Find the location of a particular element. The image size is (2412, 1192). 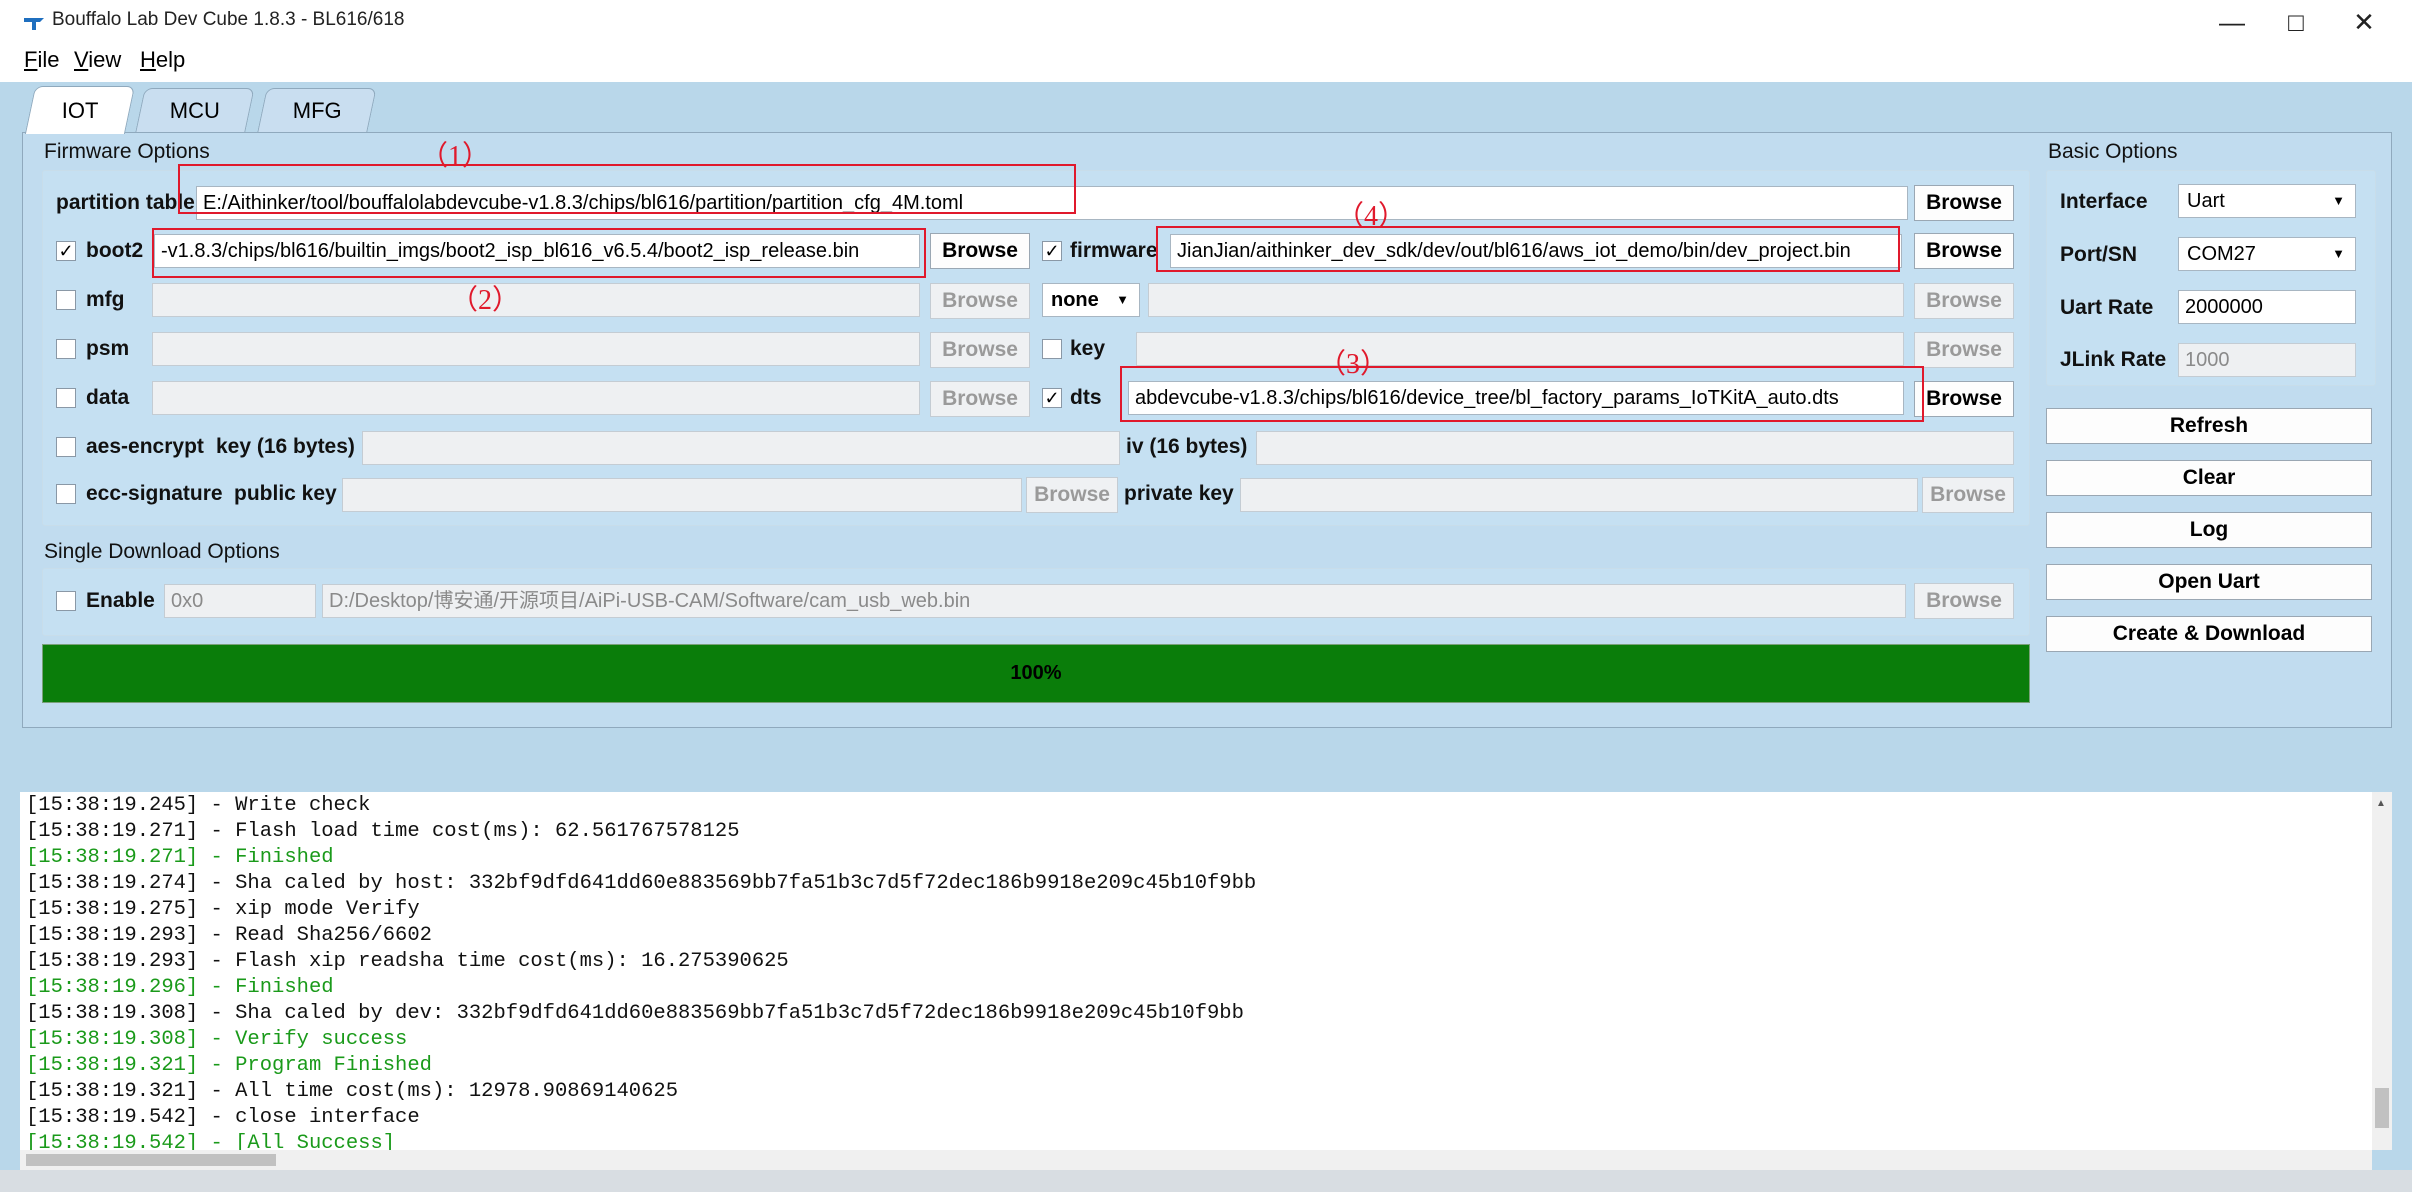

interface-select: Uart ▼ is located at coordinates (2267, 201).